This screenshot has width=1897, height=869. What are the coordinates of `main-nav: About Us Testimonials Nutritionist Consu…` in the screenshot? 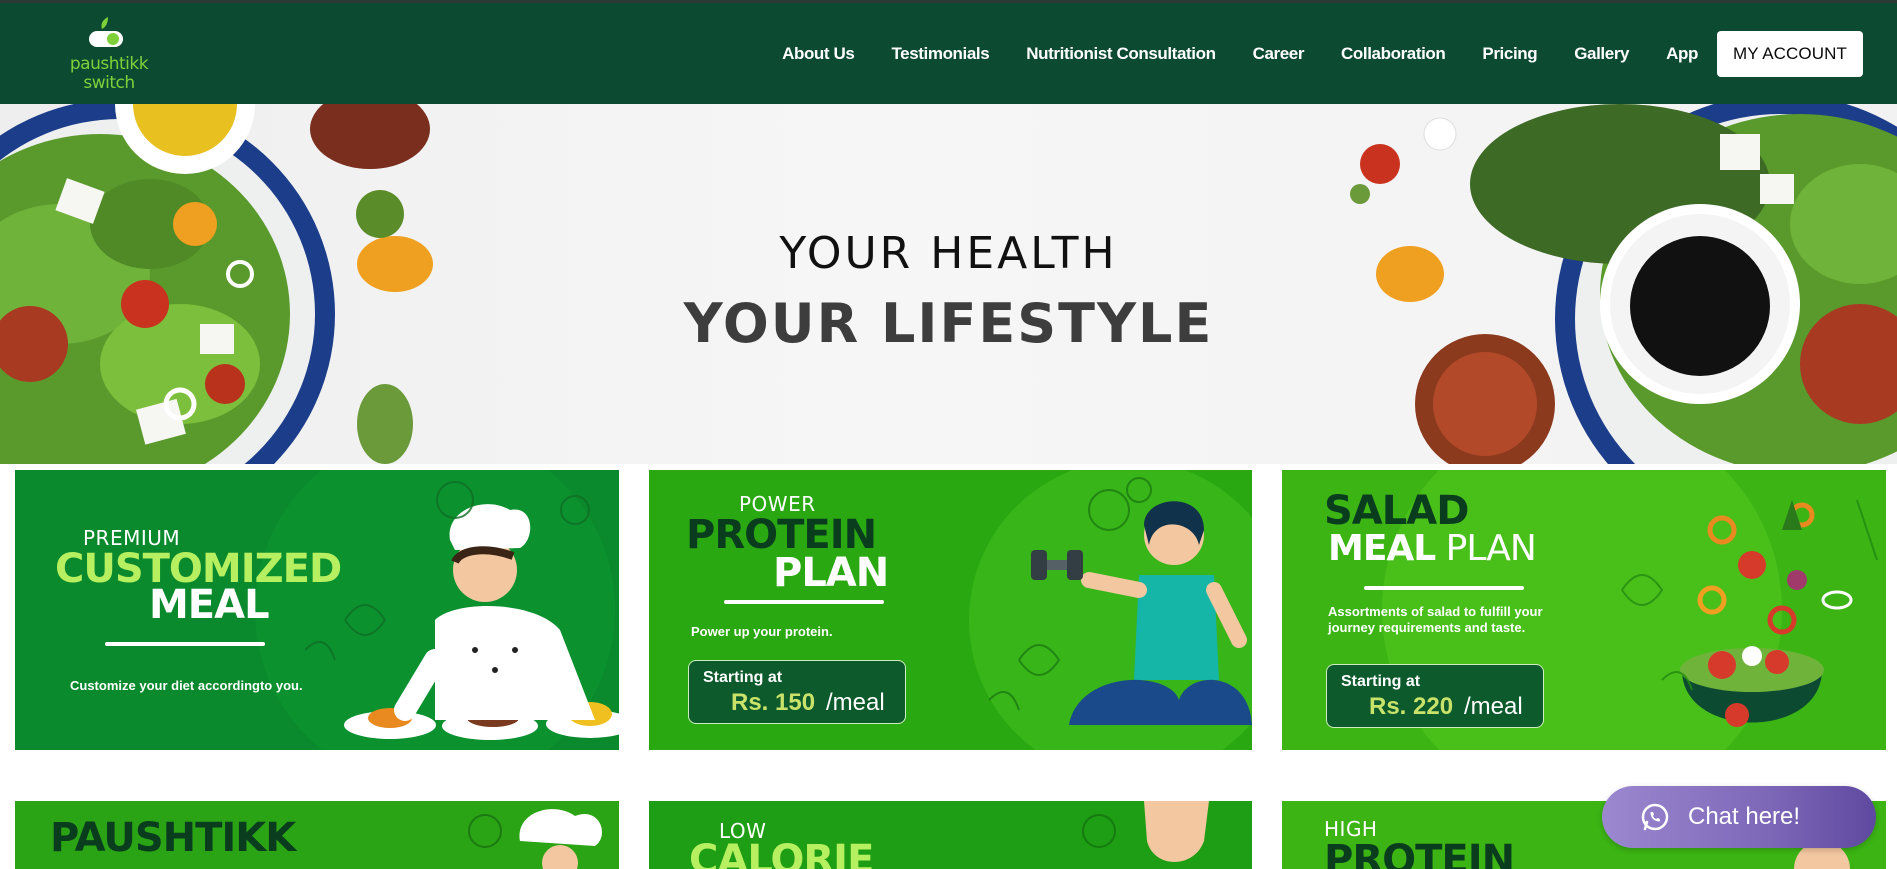 It's located at (1322, 54).